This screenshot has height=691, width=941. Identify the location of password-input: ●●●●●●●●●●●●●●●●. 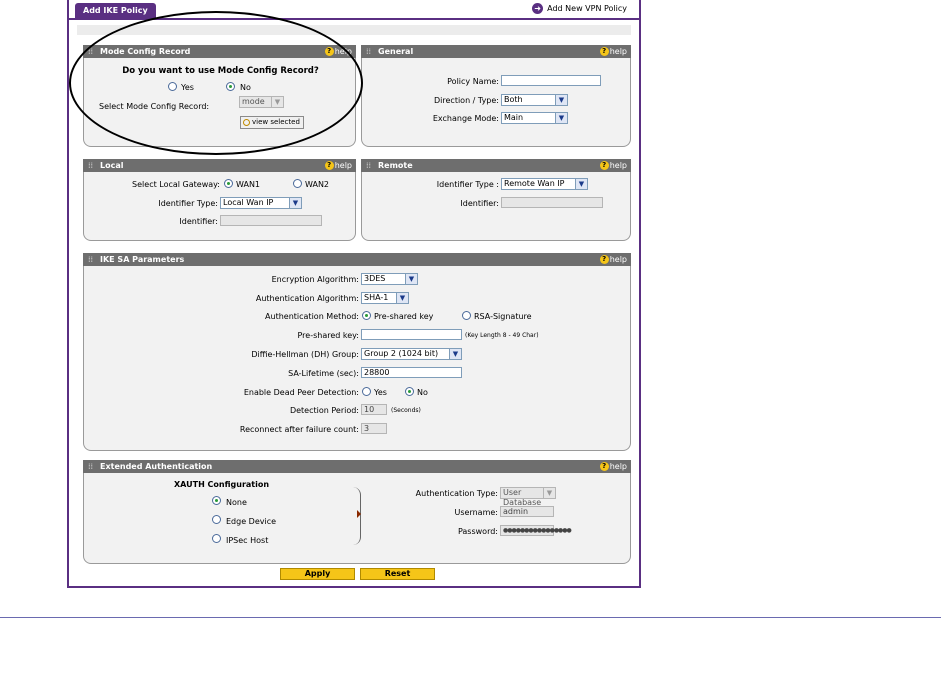
(536, 530).